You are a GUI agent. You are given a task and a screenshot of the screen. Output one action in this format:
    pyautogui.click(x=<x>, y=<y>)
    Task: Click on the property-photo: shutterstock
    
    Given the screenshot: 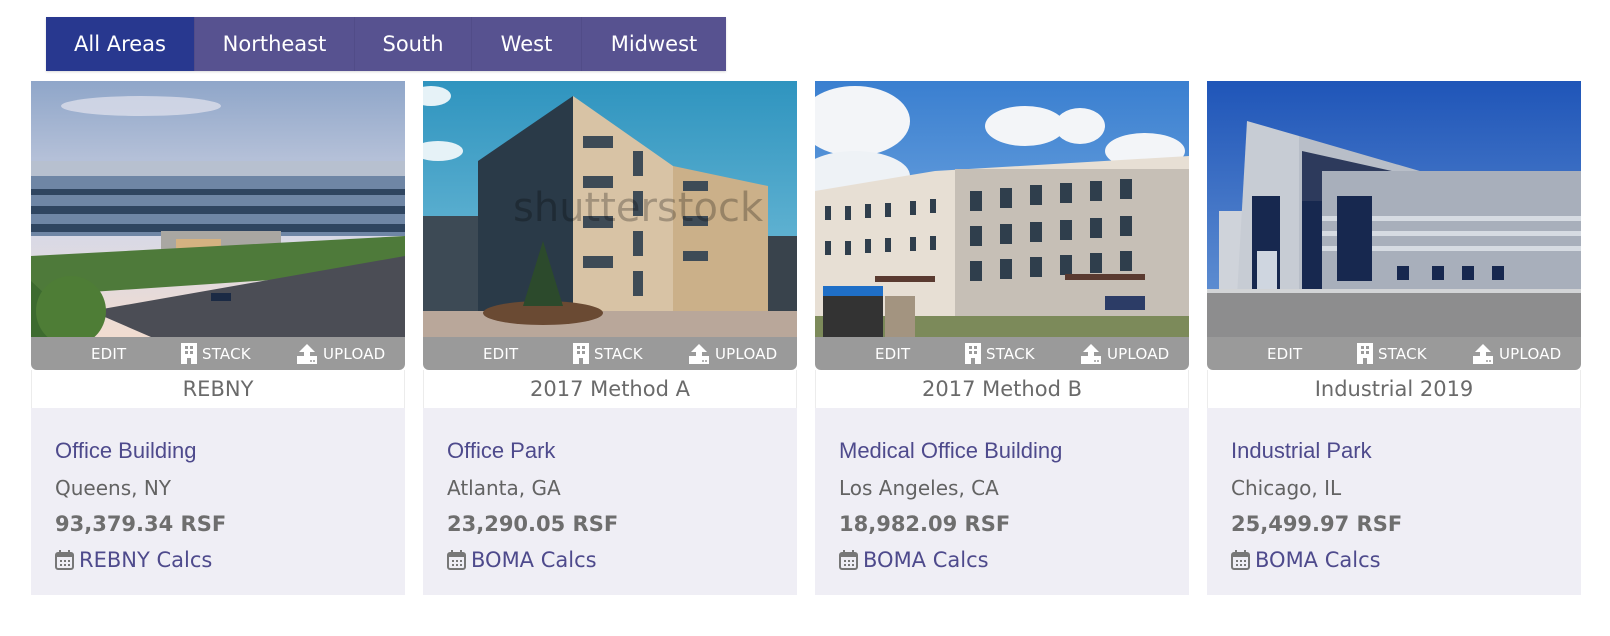 What is the action you would take?
    pyautogui.click(x=610, y=209)
    